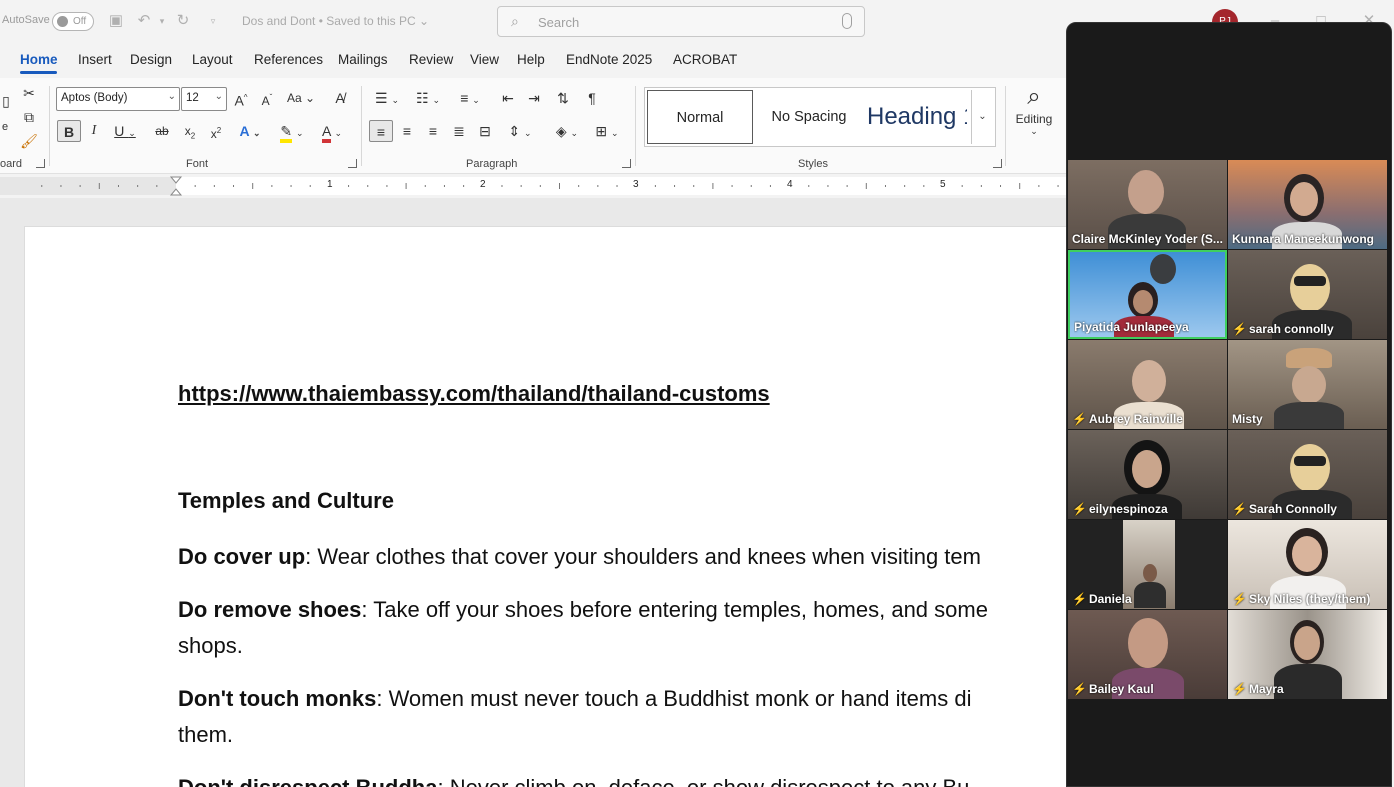 Image resolution: width=1394 pixels, height=787 pixels. Describe the element at coordinates (29, 141) in the screenshot. I see `format-painter-icon: 🖌` at that location.